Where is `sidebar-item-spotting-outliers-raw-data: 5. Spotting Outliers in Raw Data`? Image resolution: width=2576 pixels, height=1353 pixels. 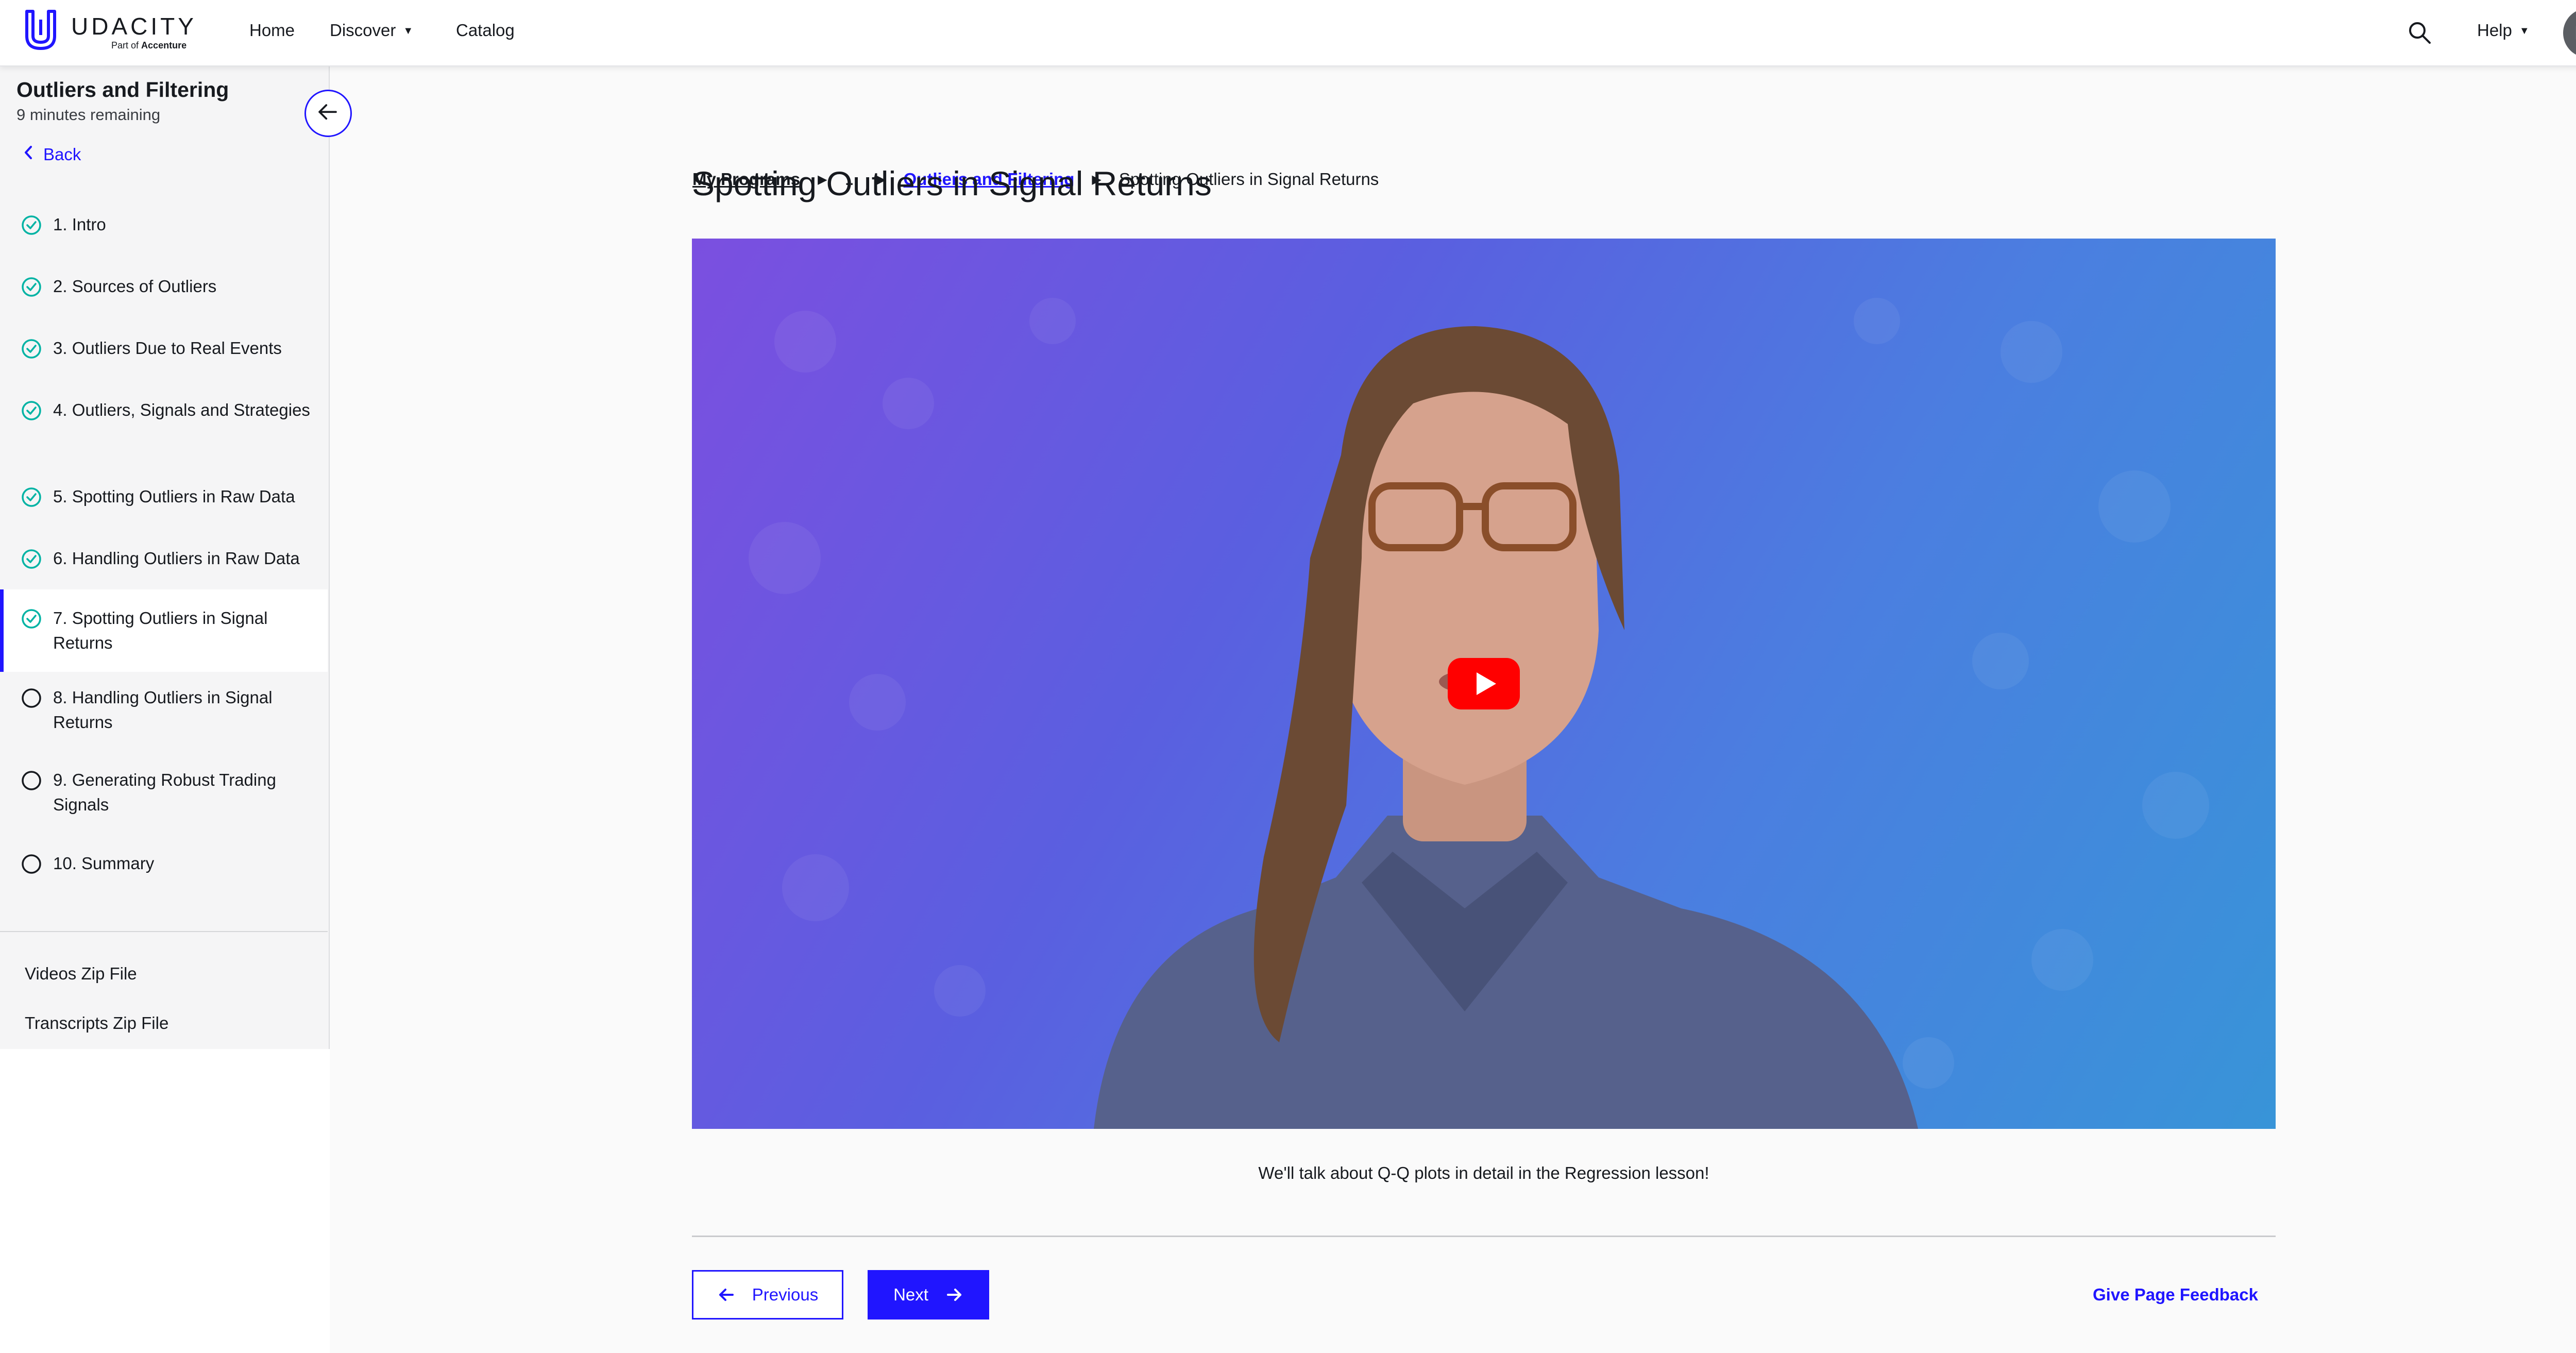
sidebar-item-spotting-outliers-raw-data: 5. Spotting Outliers in Raw Data is located at coordinates (164, 497).